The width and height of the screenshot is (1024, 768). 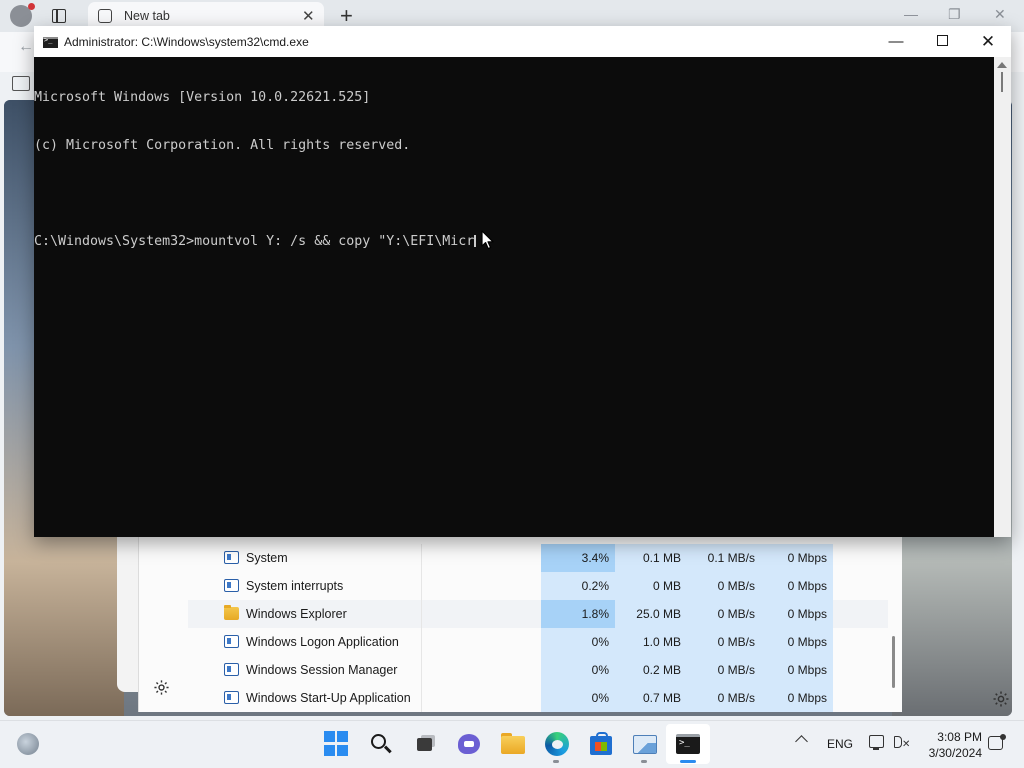 I want to click on process-name: Windows Session Manager, so click(x=322, y=670).